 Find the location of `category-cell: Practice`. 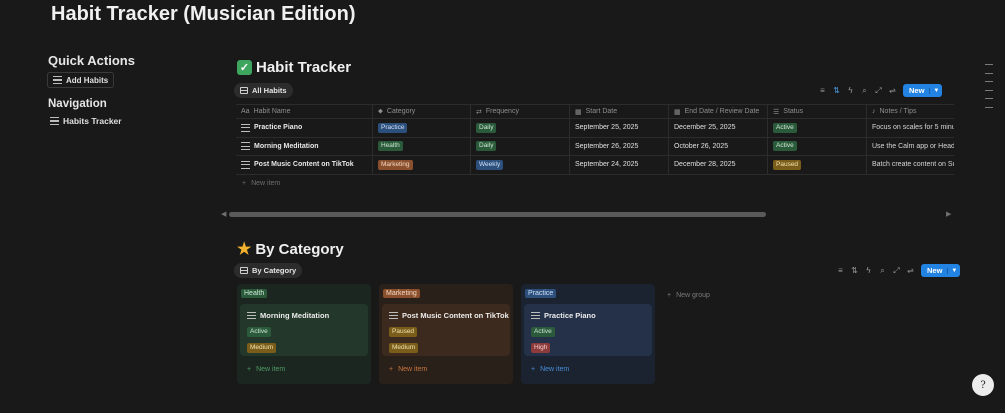

category-cell: Practice is located at coordinates (422, 128).